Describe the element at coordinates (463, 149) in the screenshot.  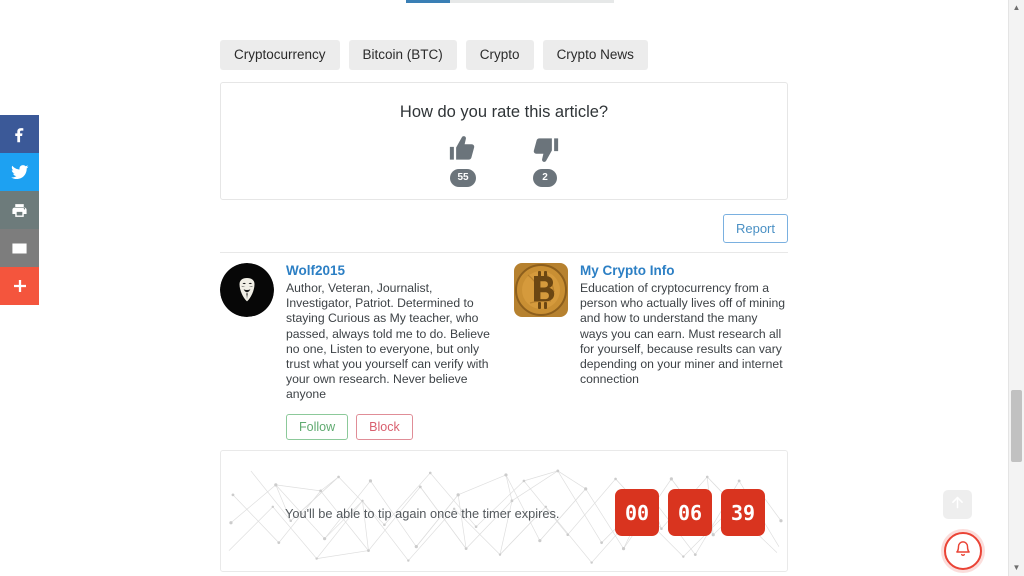
I see `thumbs-up-icon` at that location.